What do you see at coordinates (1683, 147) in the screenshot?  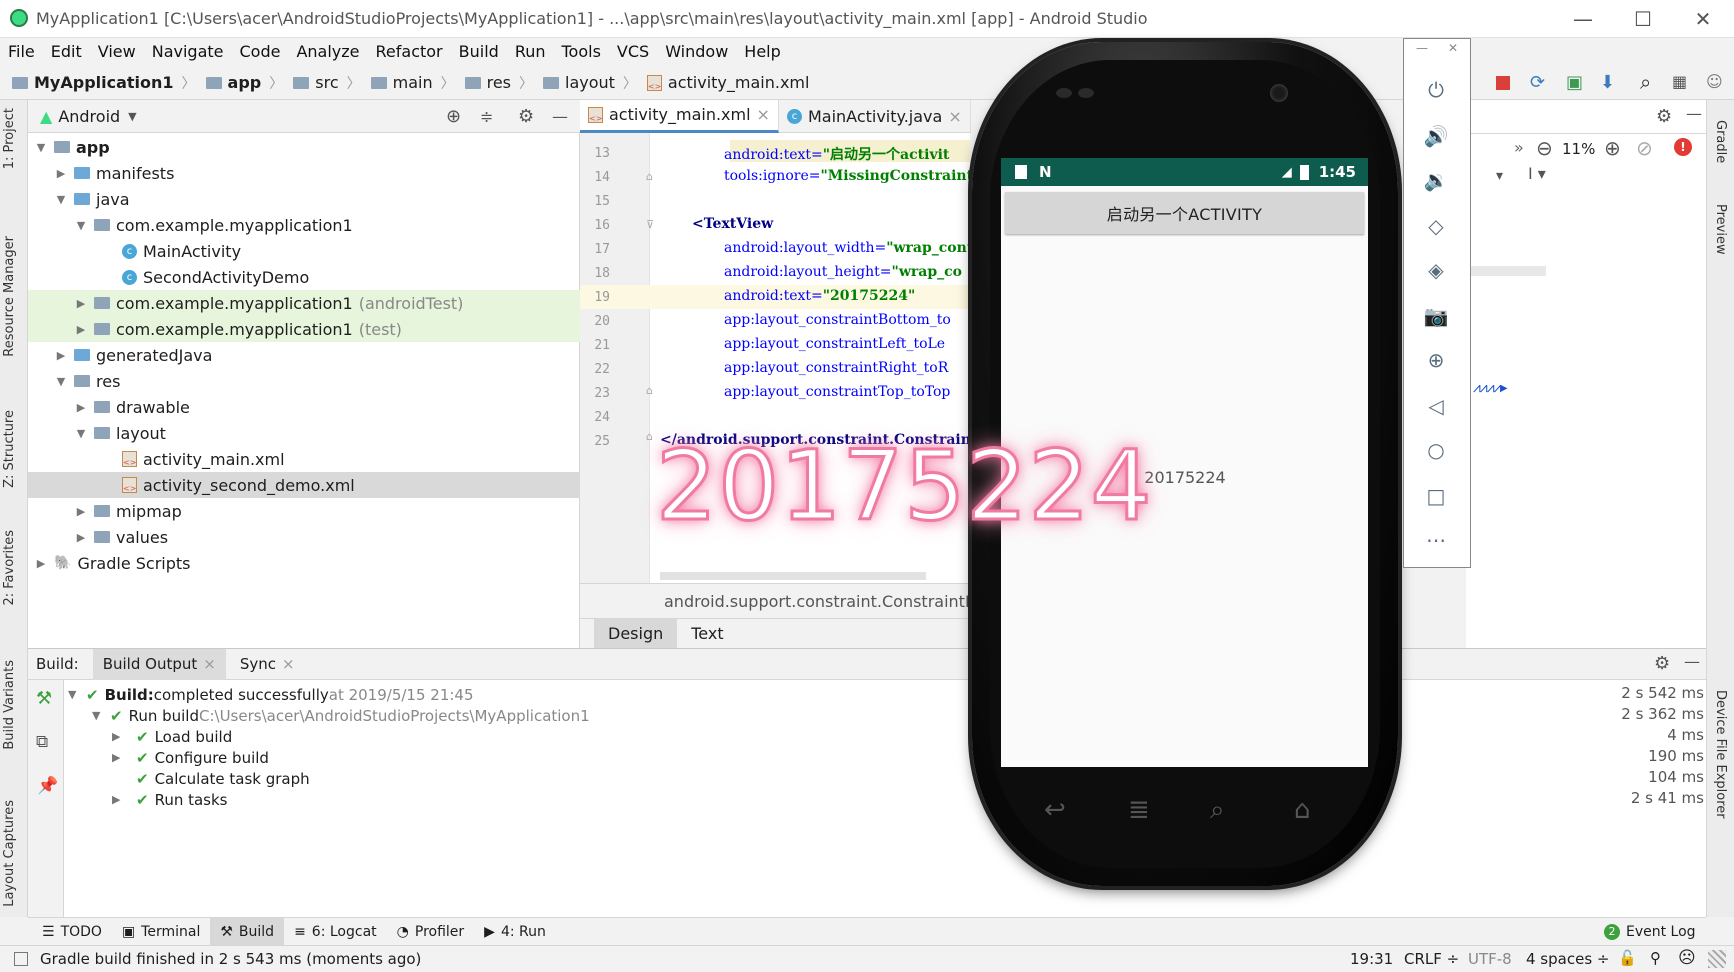 I see `error-icon: !` at bounding box center [1683, 147].